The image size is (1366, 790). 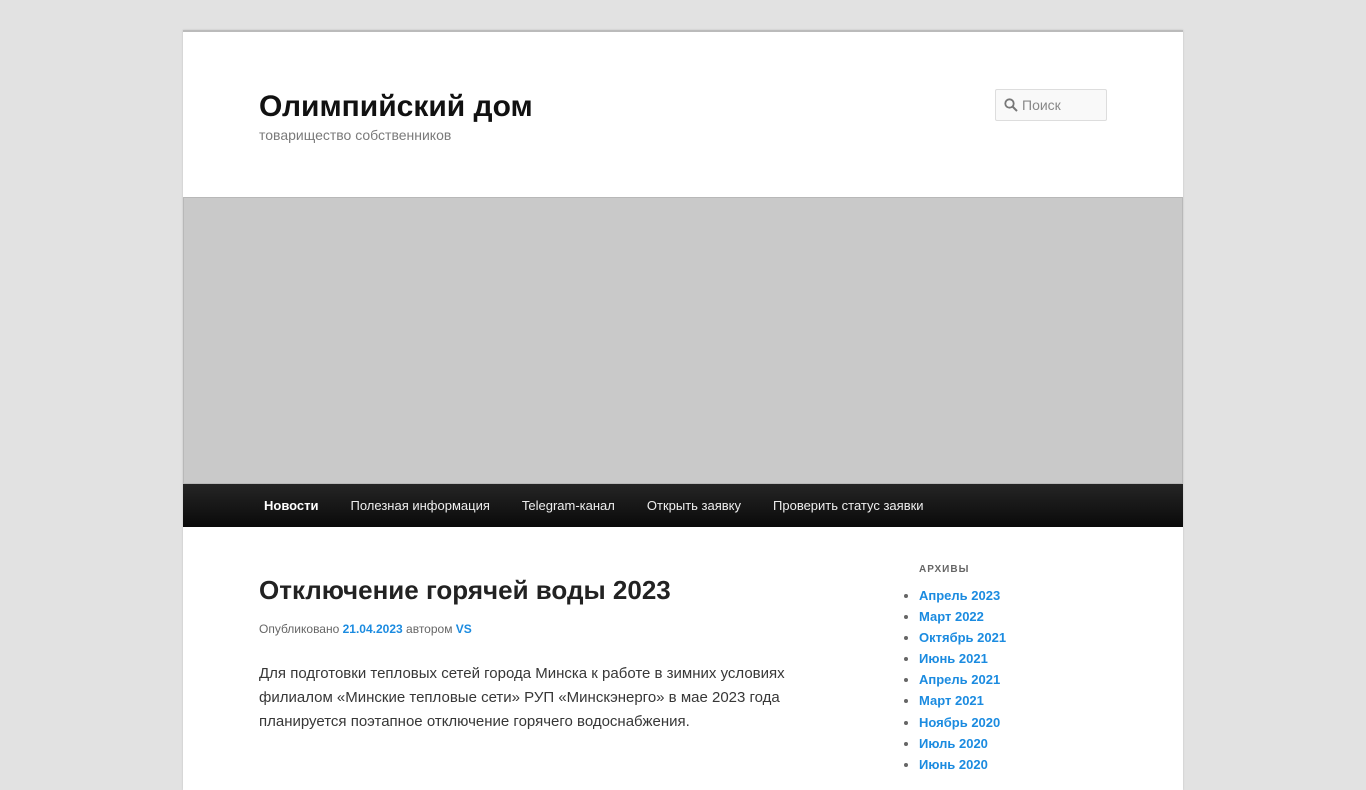 I want to click on archive-item: Ноябрь 2020, so click(x=962, y=722).